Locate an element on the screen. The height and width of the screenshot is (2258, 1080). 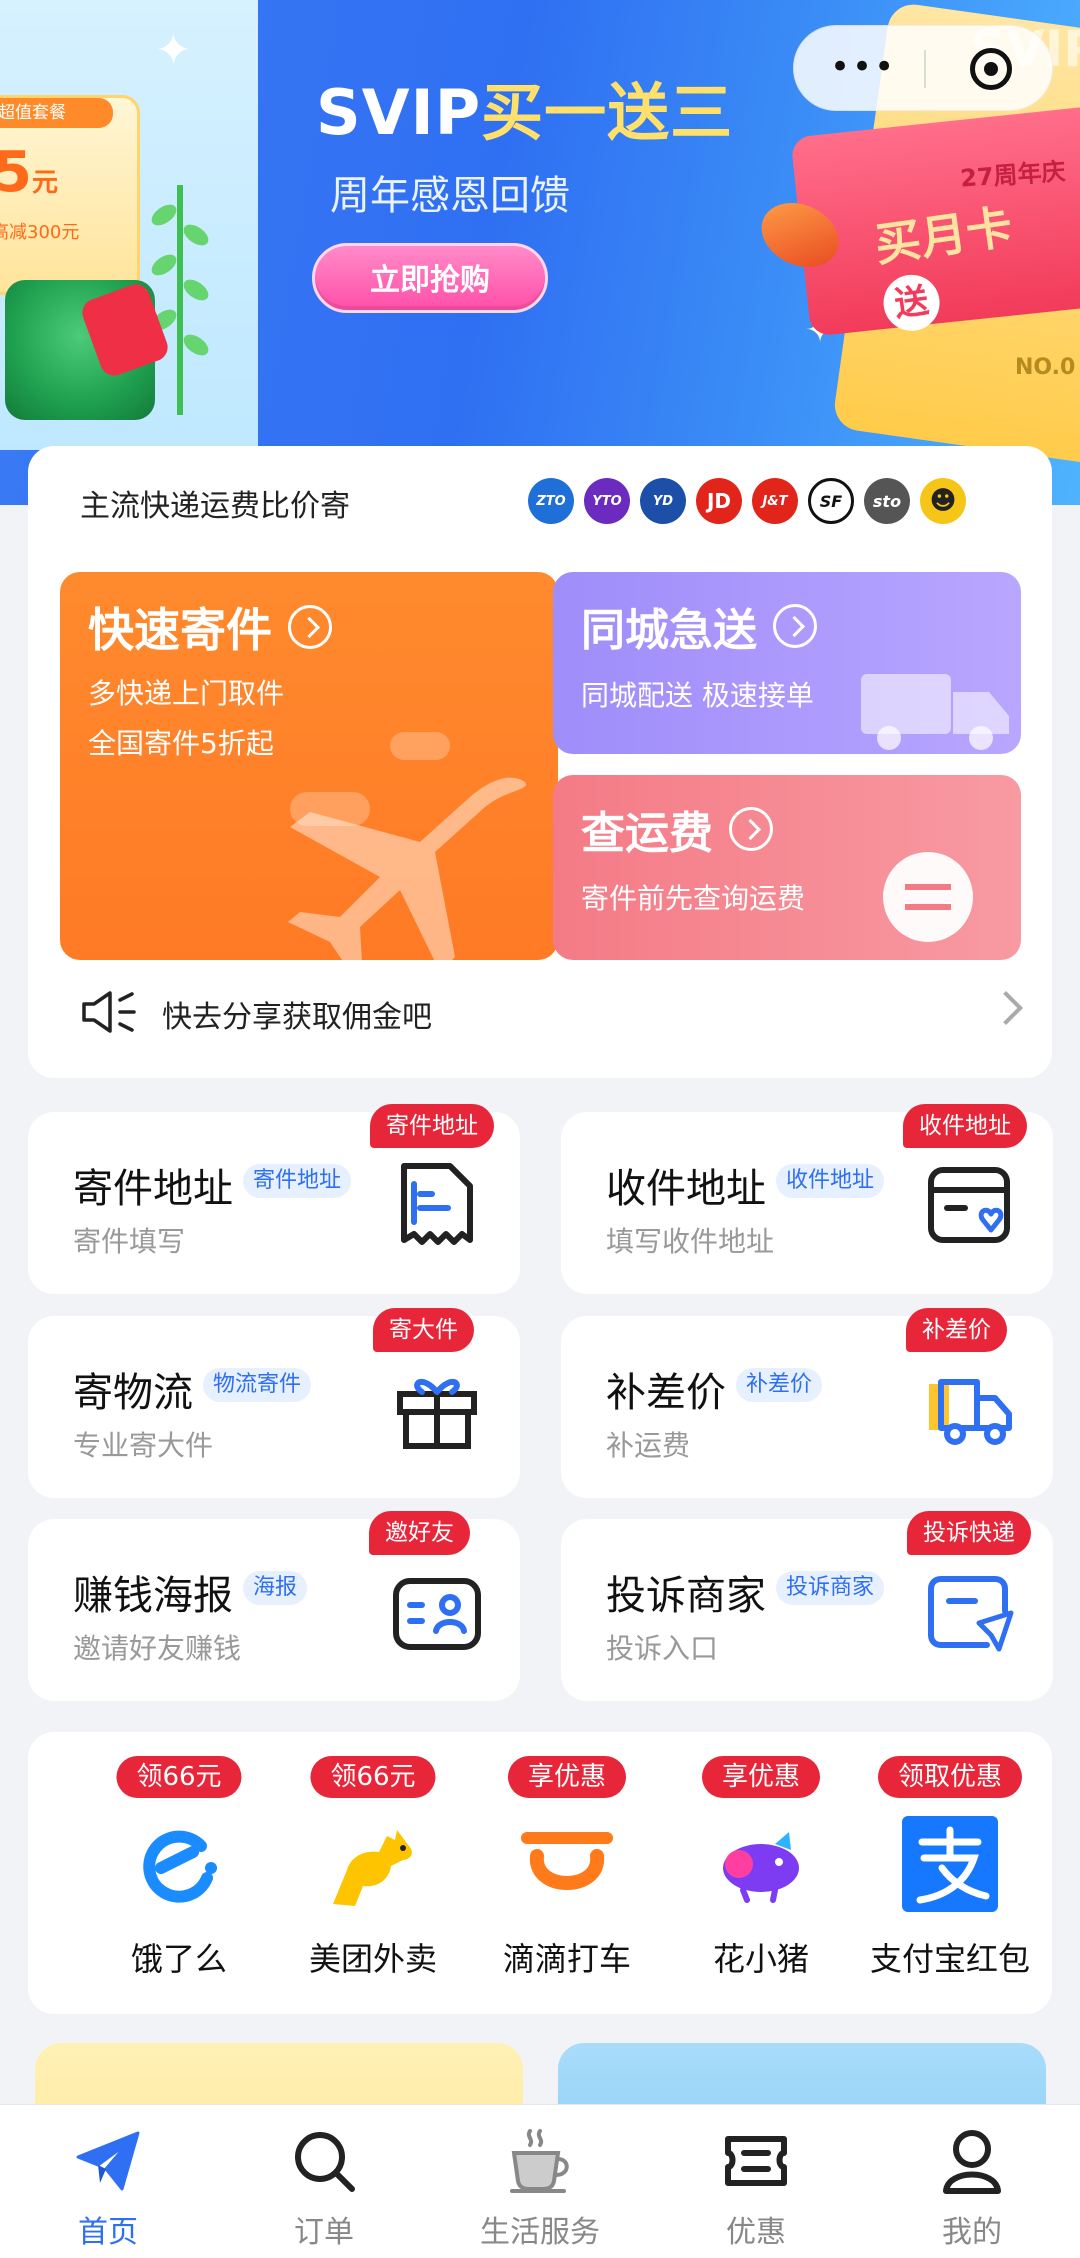
coupon-value: 5元 is located at coordinates (29, 172).